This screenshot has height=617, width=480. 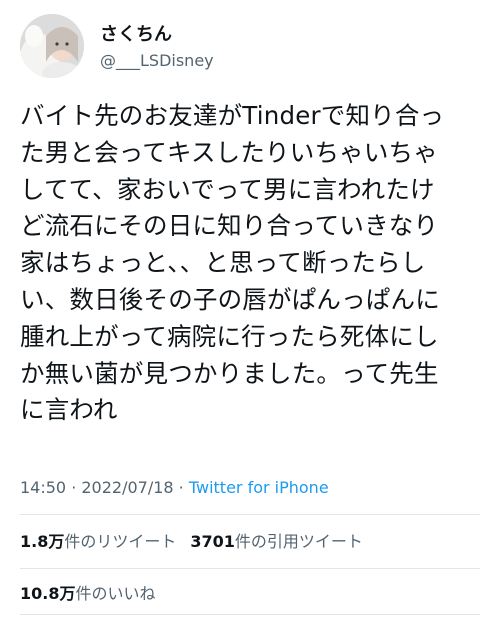 I want to click on tweet-time: 14:50, so click(x=43, y=487).